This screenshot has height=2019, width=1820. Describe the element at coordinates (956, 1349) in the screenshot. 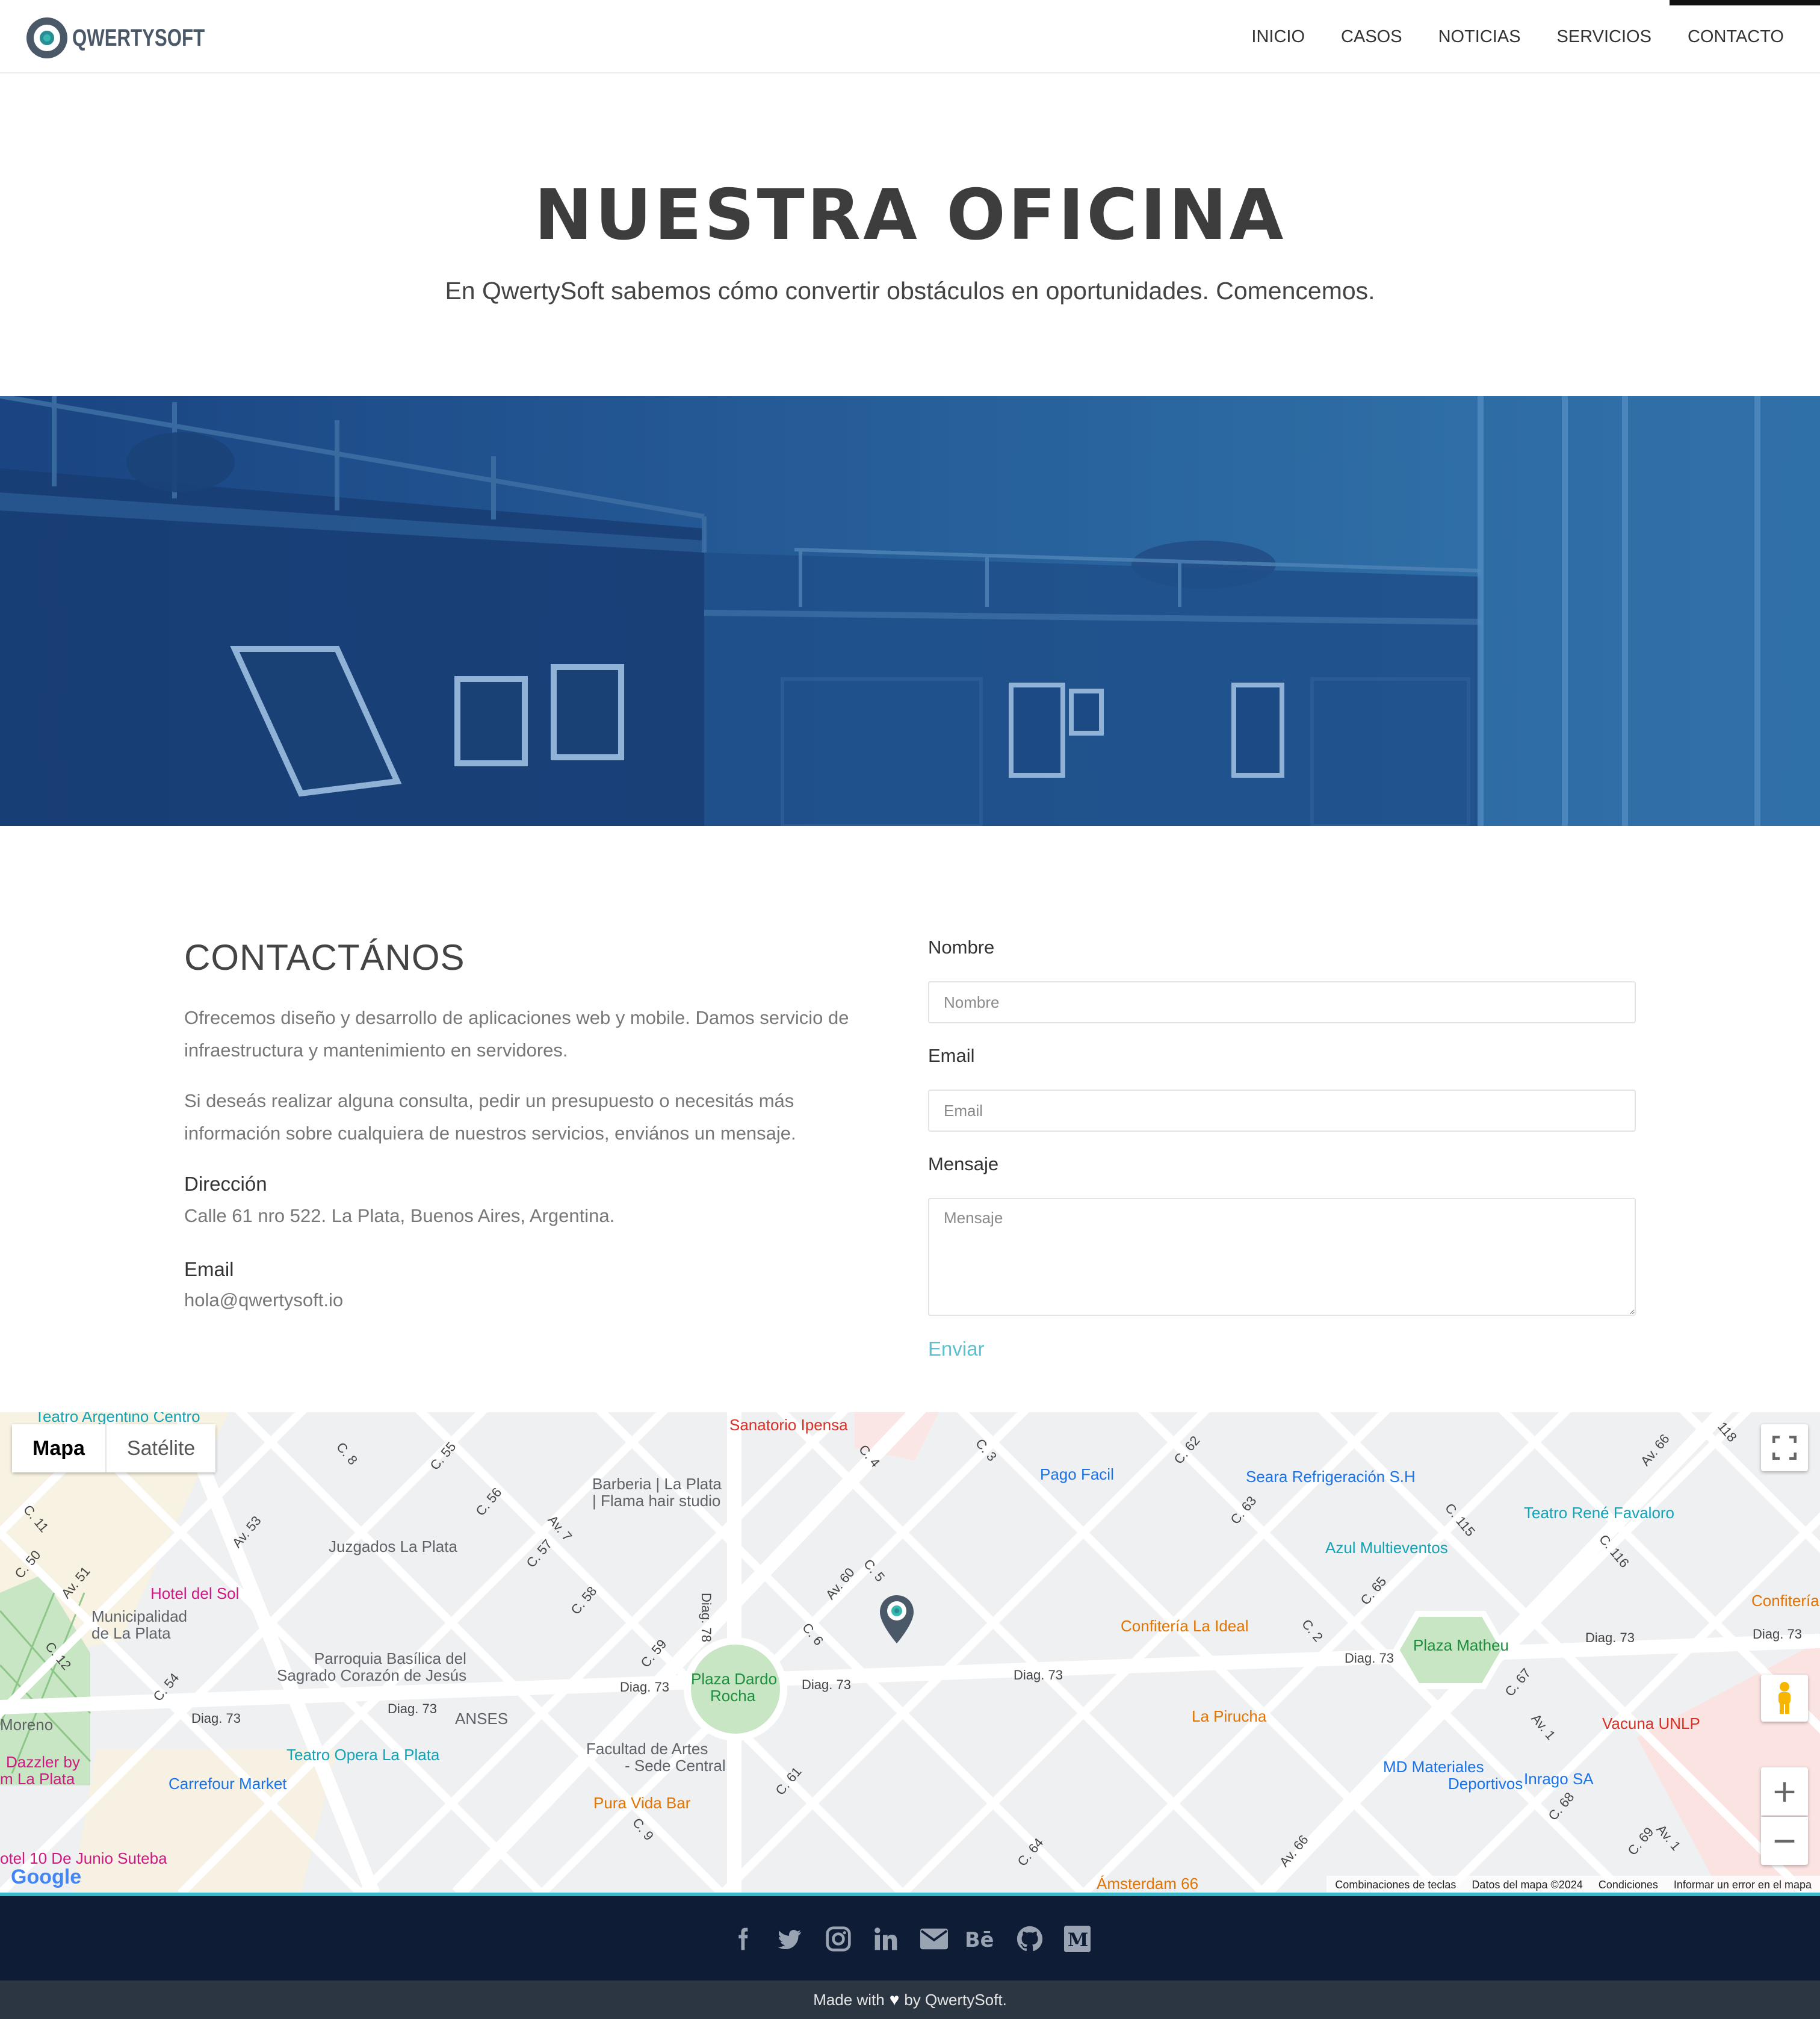

I see `send-button: Enviar` at that location.